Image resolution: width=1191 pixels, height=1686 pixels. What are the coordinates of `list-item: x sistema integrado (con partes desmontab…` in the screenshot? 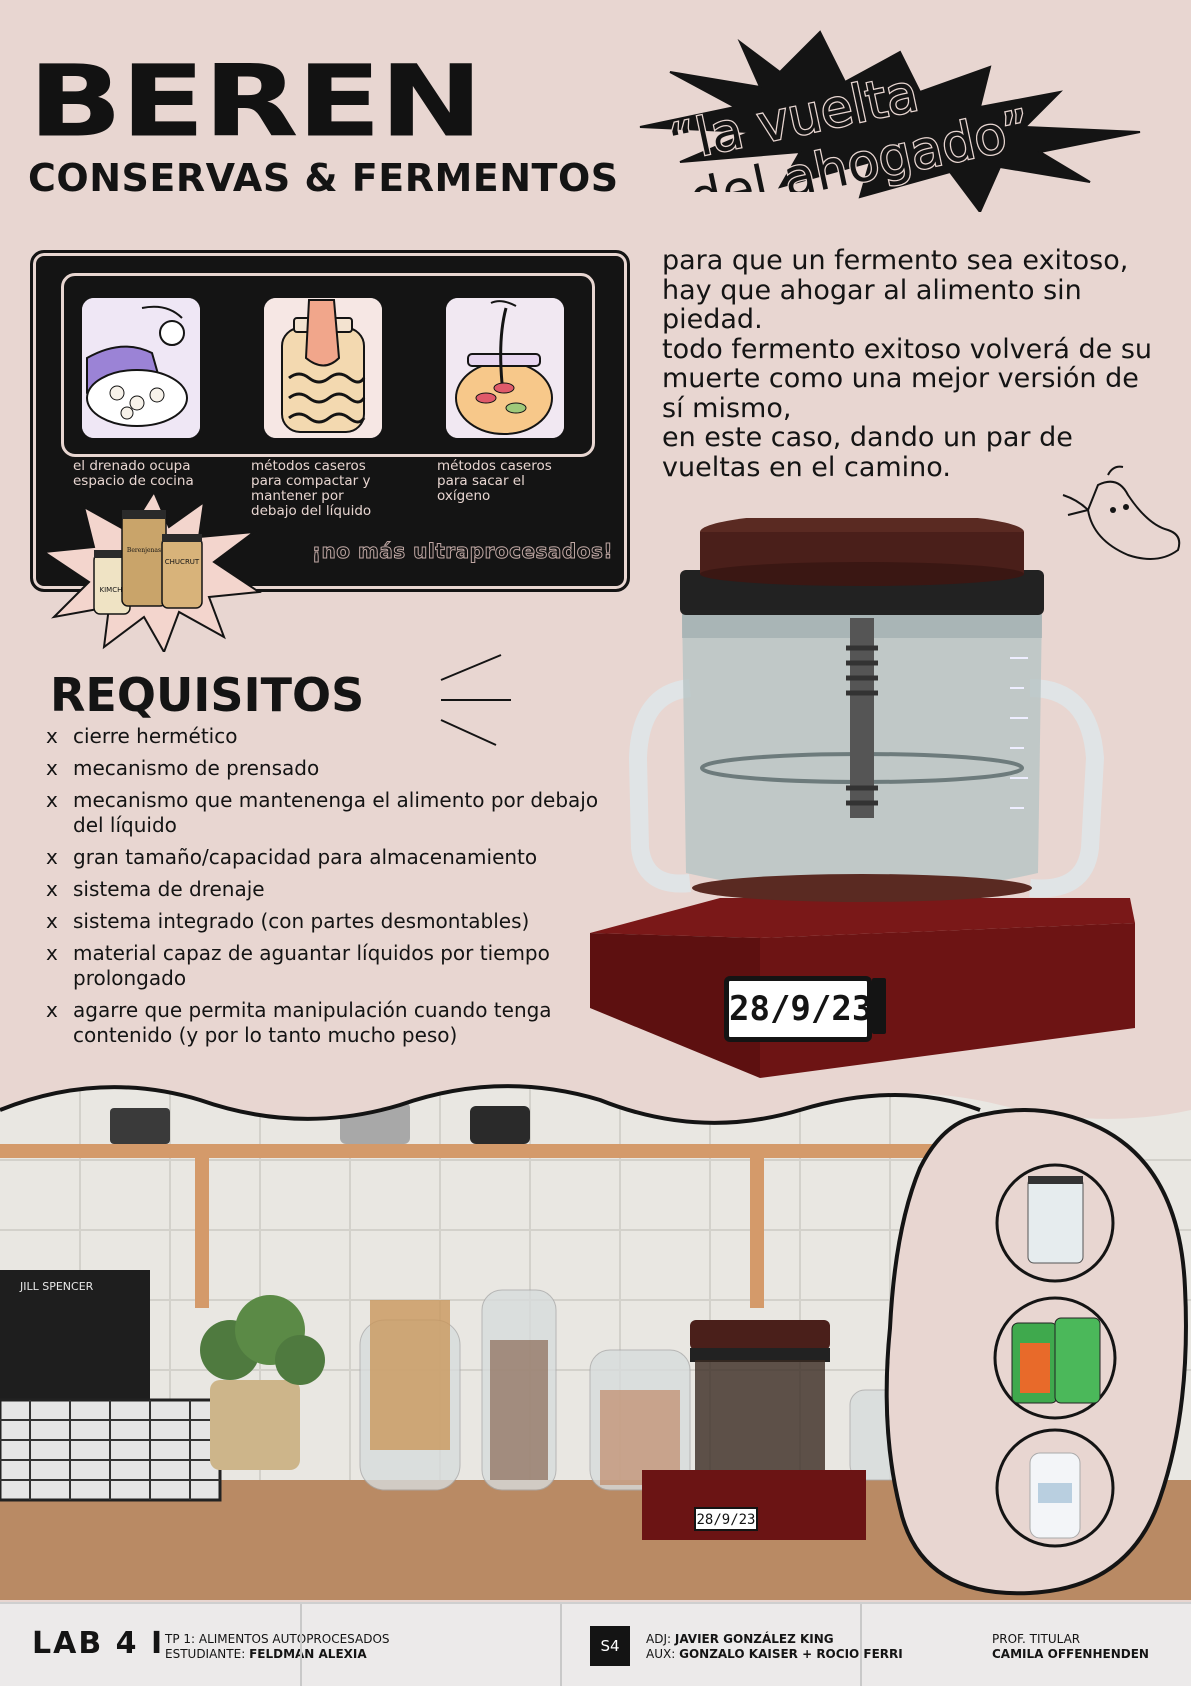 It's located at (288, 921).